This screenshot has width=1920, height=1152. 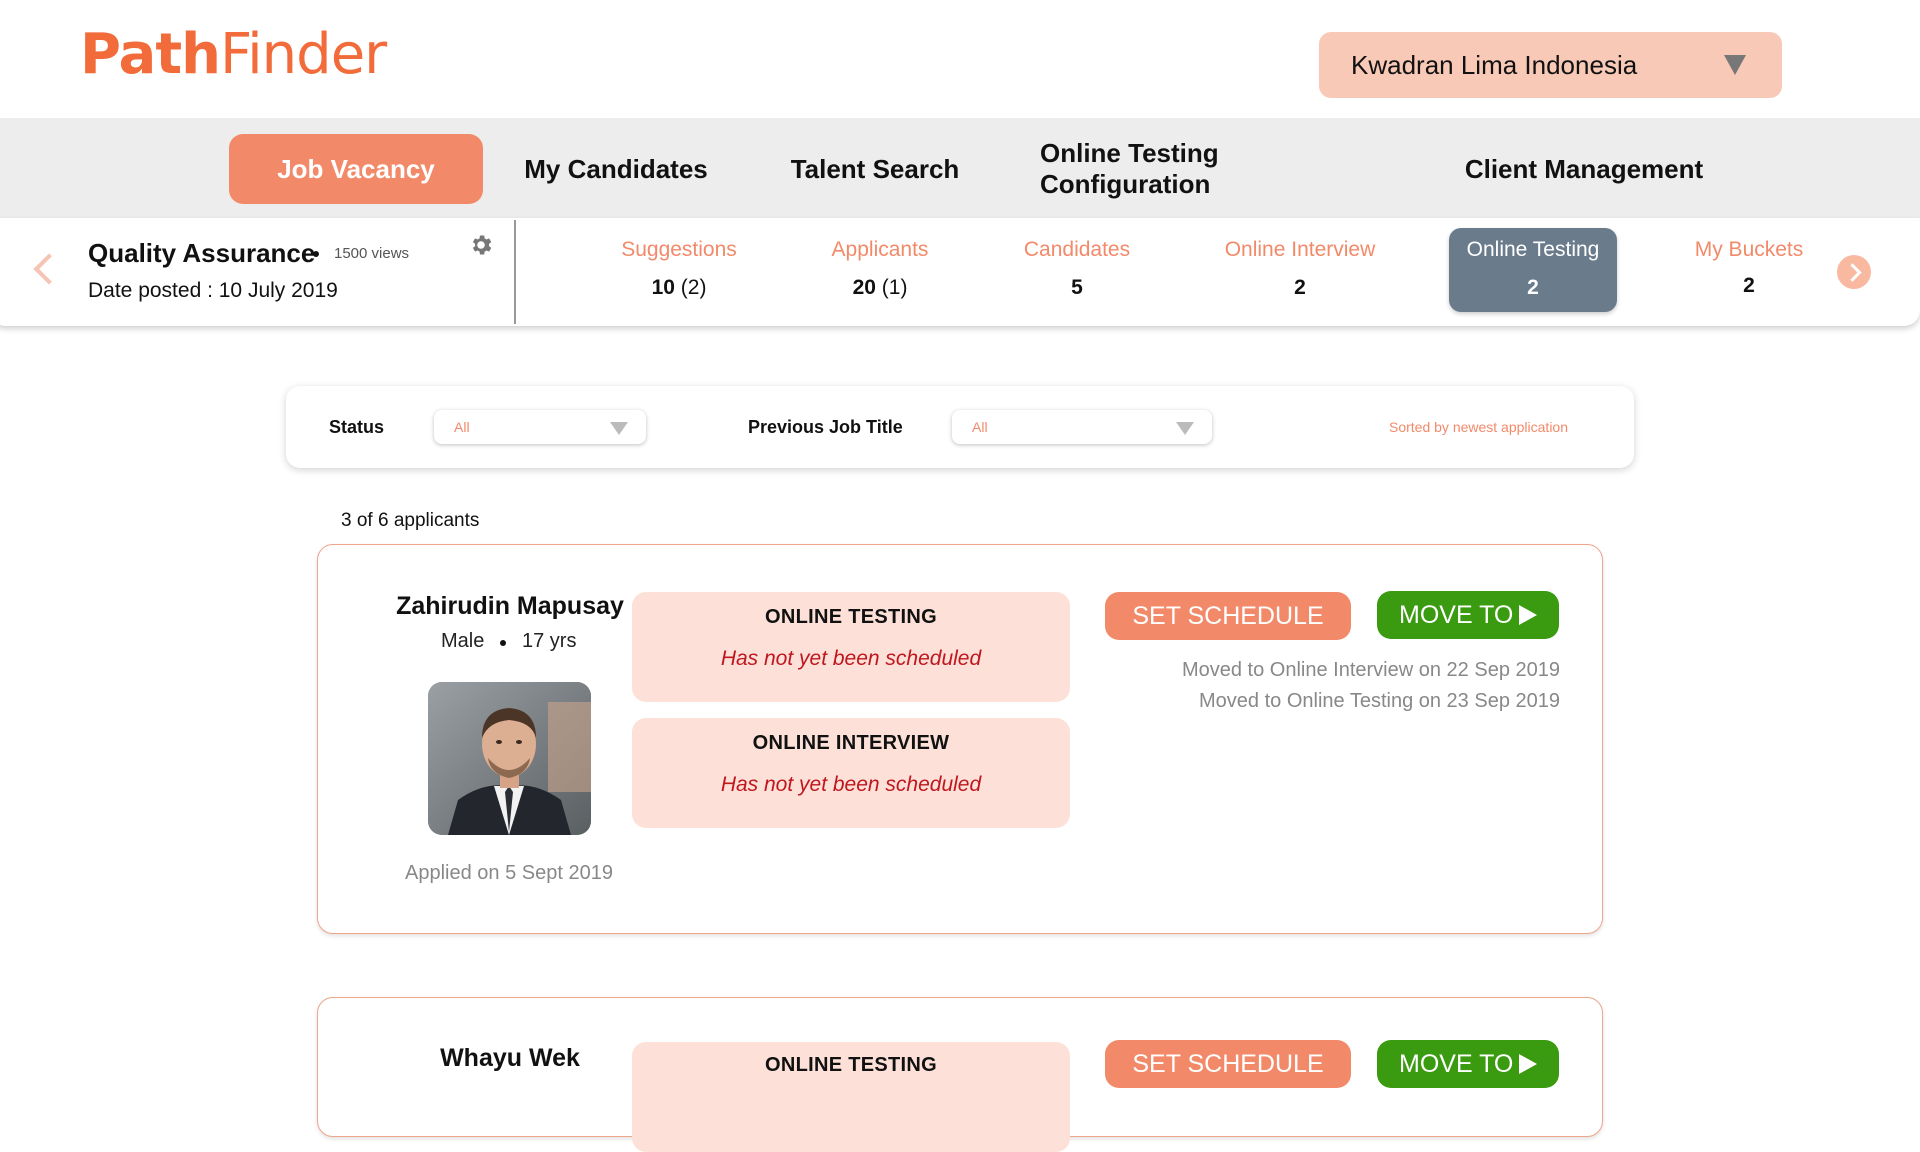 I want to click on applicant-name: Whayu Wek, so click(x=510, y=1058).